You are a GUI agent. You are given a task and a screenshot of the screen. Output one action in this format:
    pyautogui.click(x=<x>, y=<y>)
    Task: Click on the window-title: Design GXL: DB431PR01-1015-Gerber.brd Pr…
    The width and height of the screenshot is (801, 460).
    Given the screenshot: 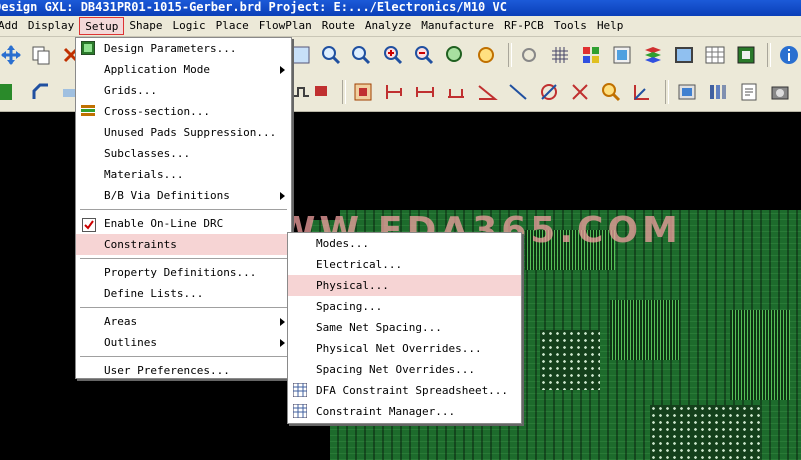 What is the action you would take?
    pyautogui.click(x=253, y=7)
    